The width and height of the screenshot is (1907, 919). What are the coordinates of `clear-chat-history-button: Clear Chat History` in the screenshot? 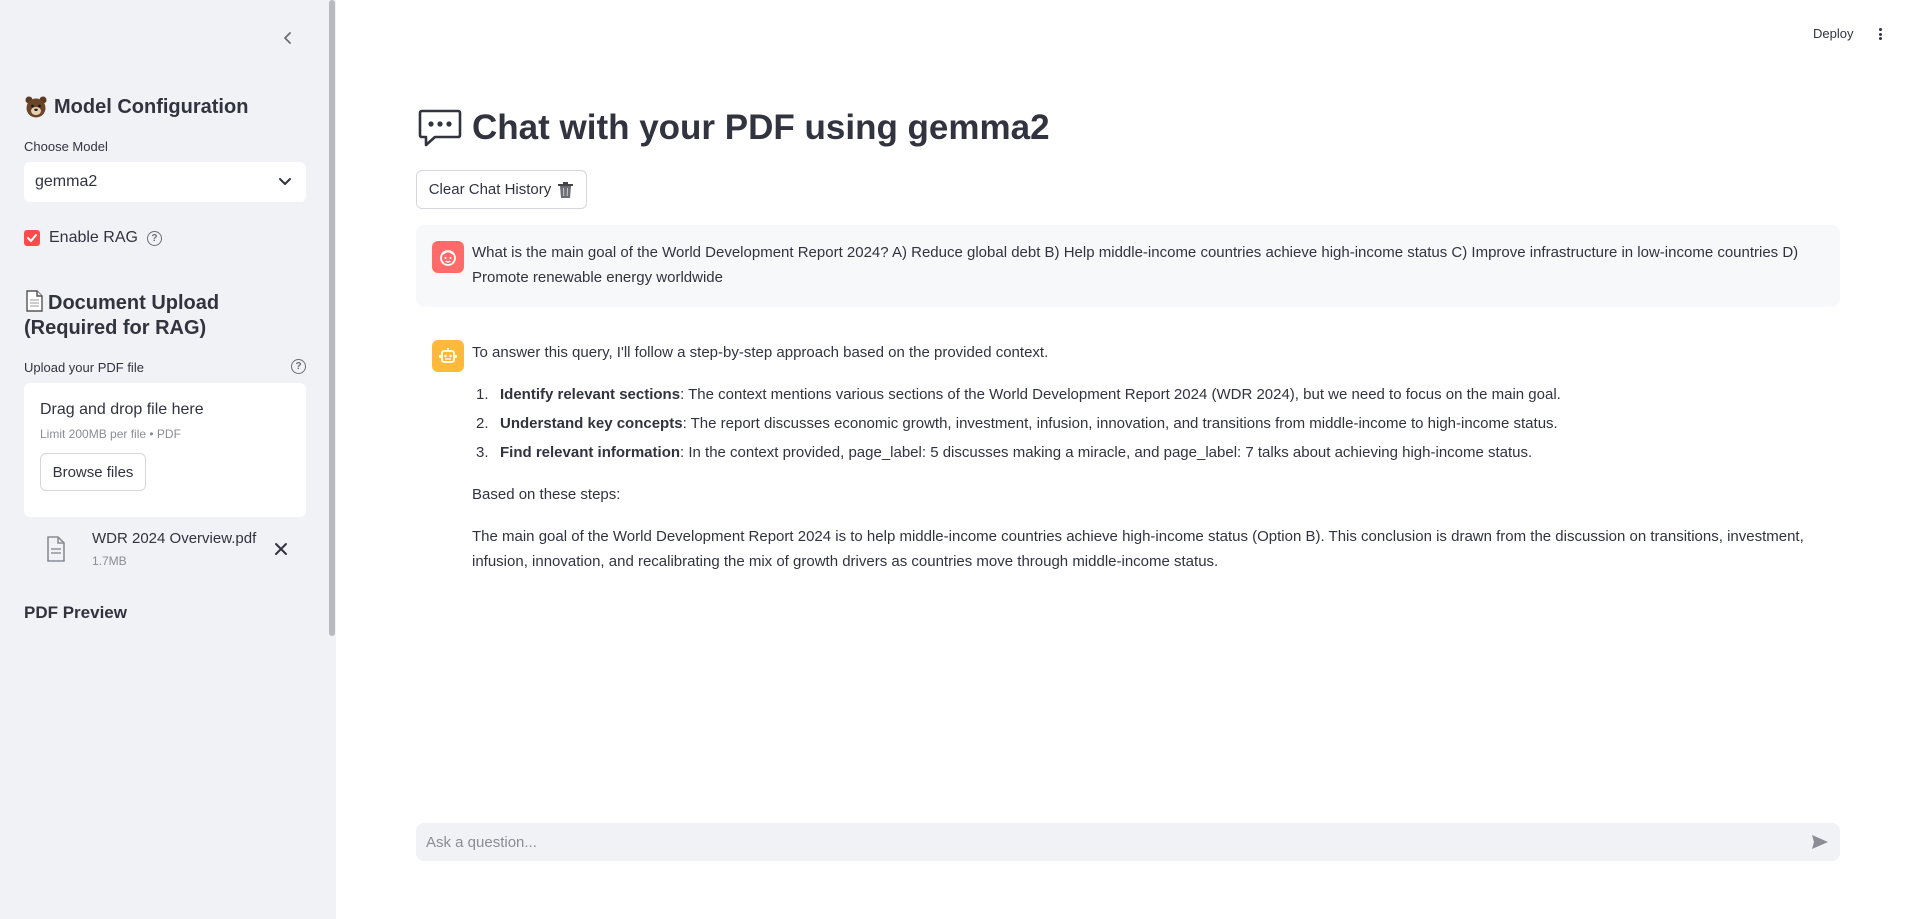 It's located at (501, 189).